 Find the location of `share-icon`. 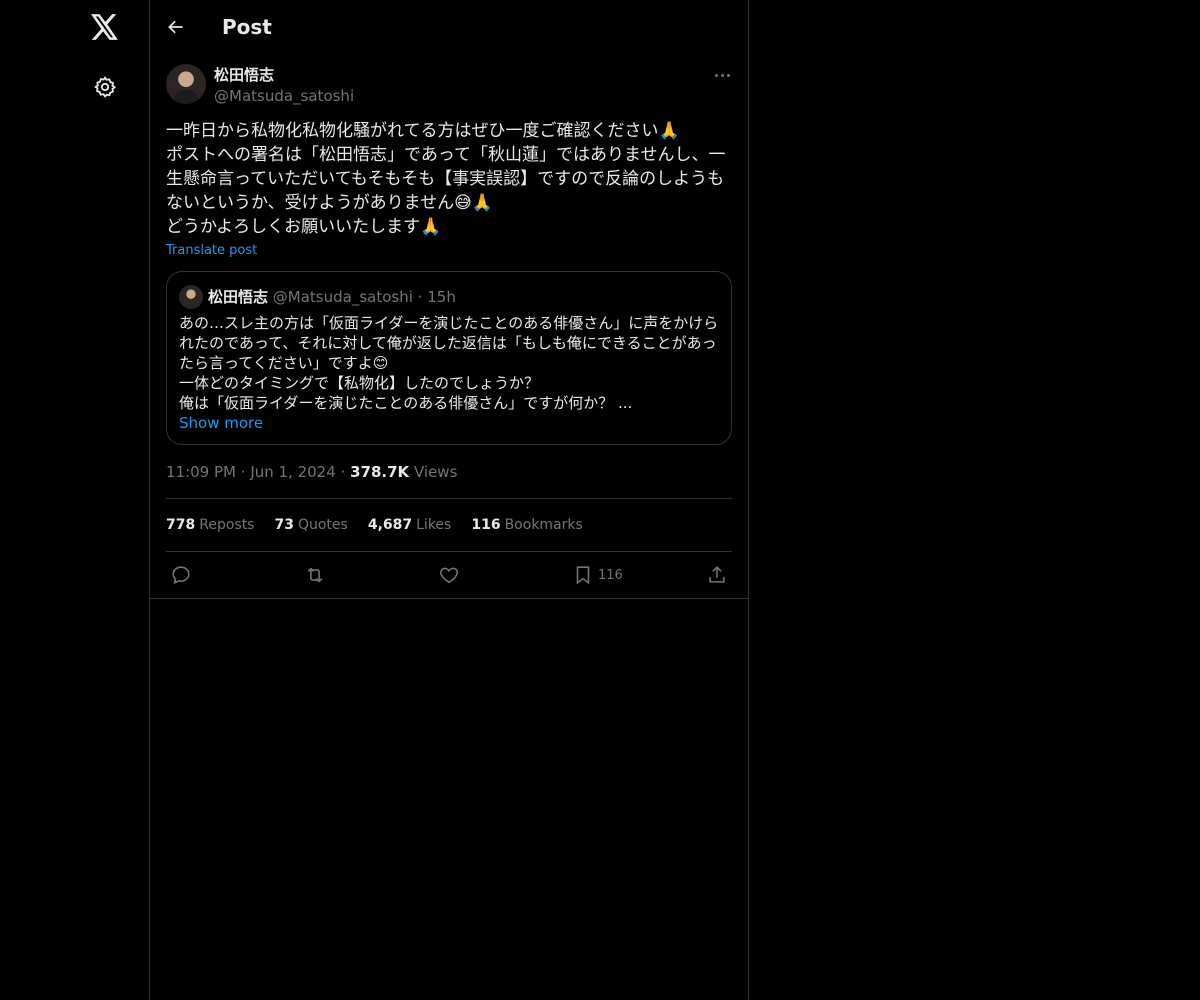

share-icon is located at coordinates (717, 574).